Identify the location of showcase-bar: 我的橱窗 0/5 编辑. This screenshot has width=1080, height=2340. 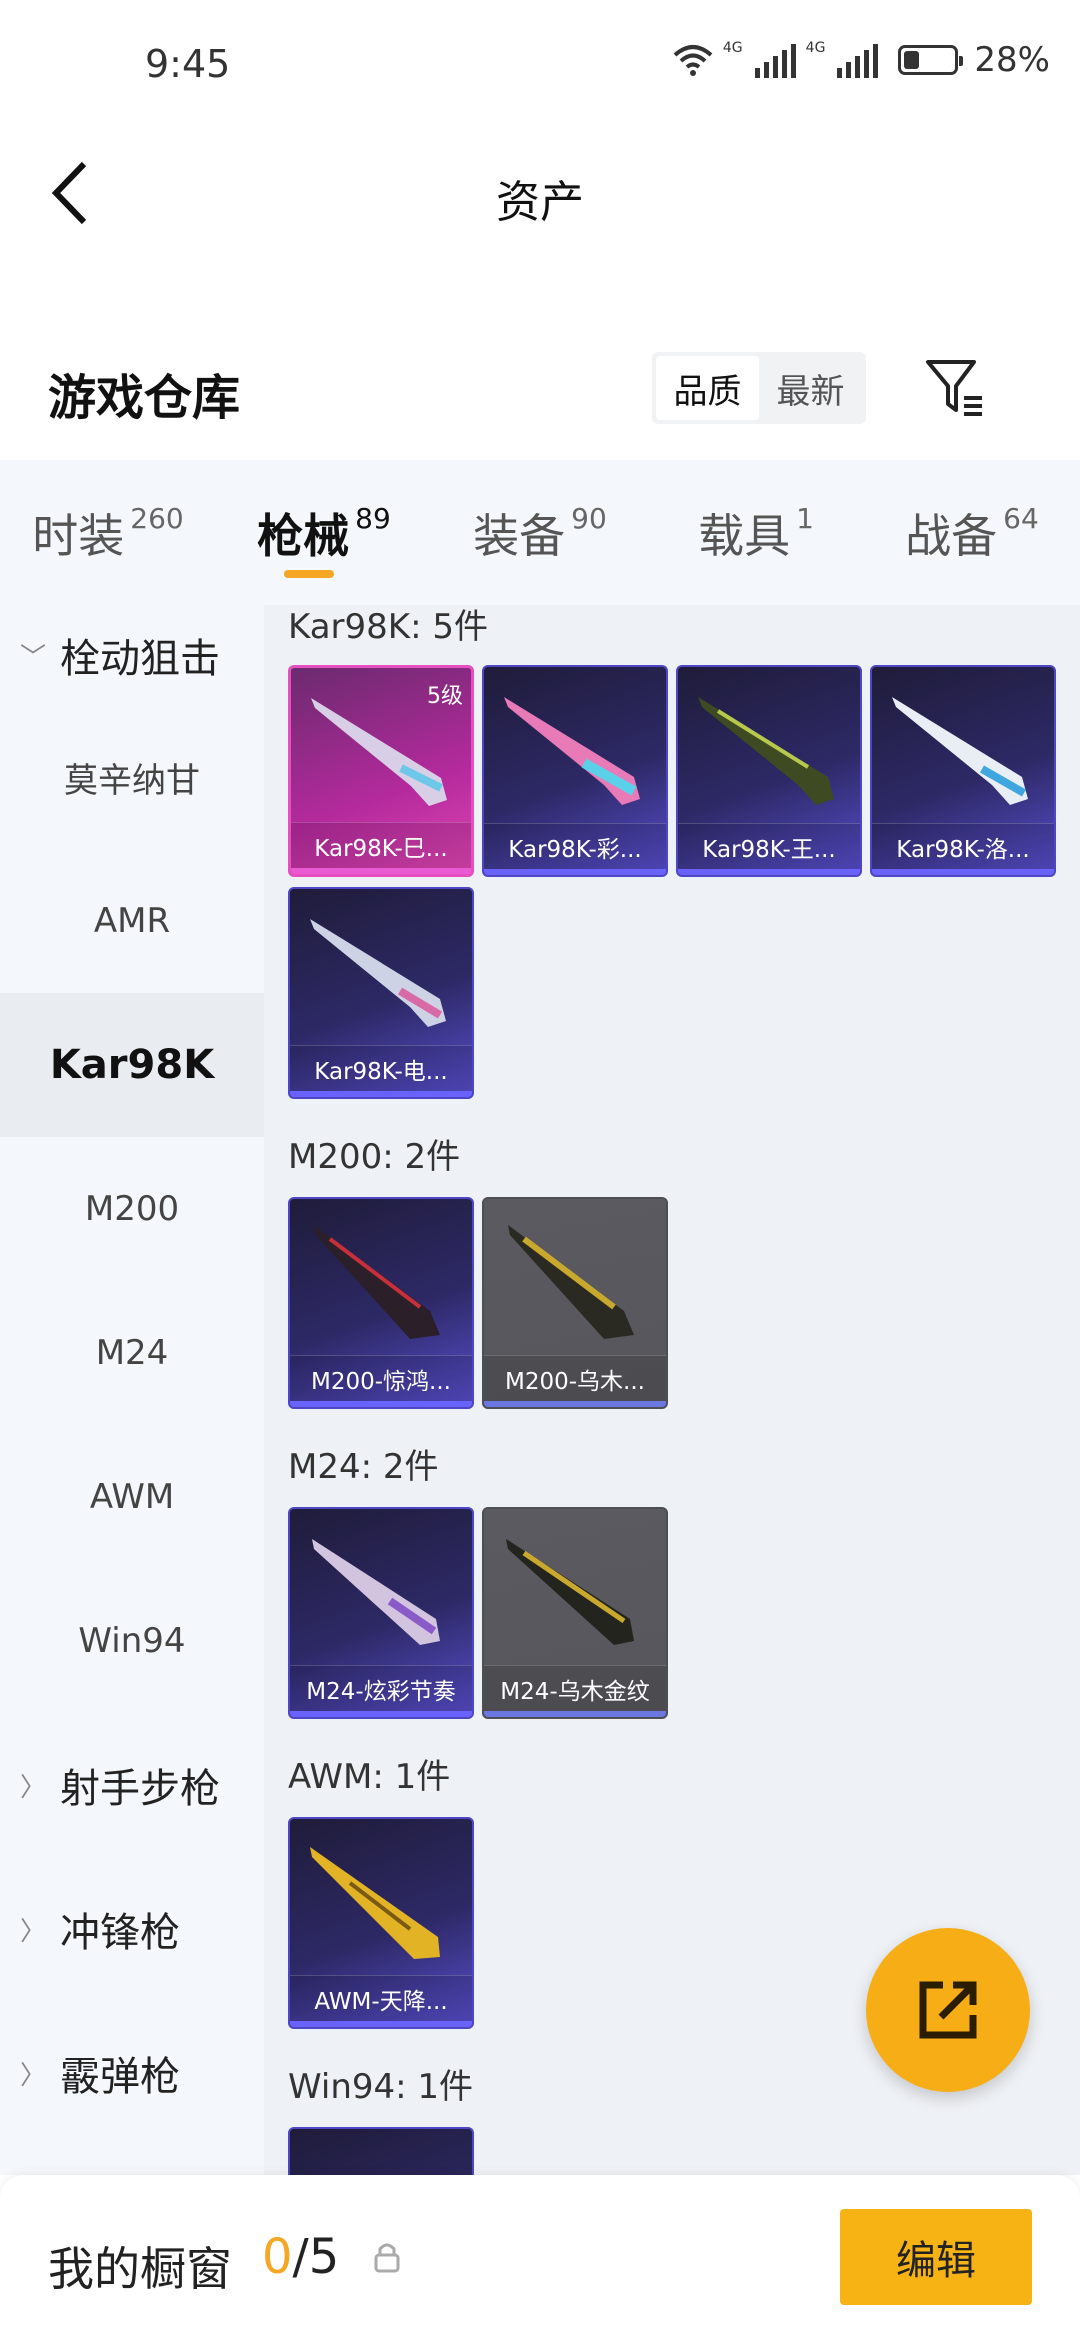
(540, 2257).